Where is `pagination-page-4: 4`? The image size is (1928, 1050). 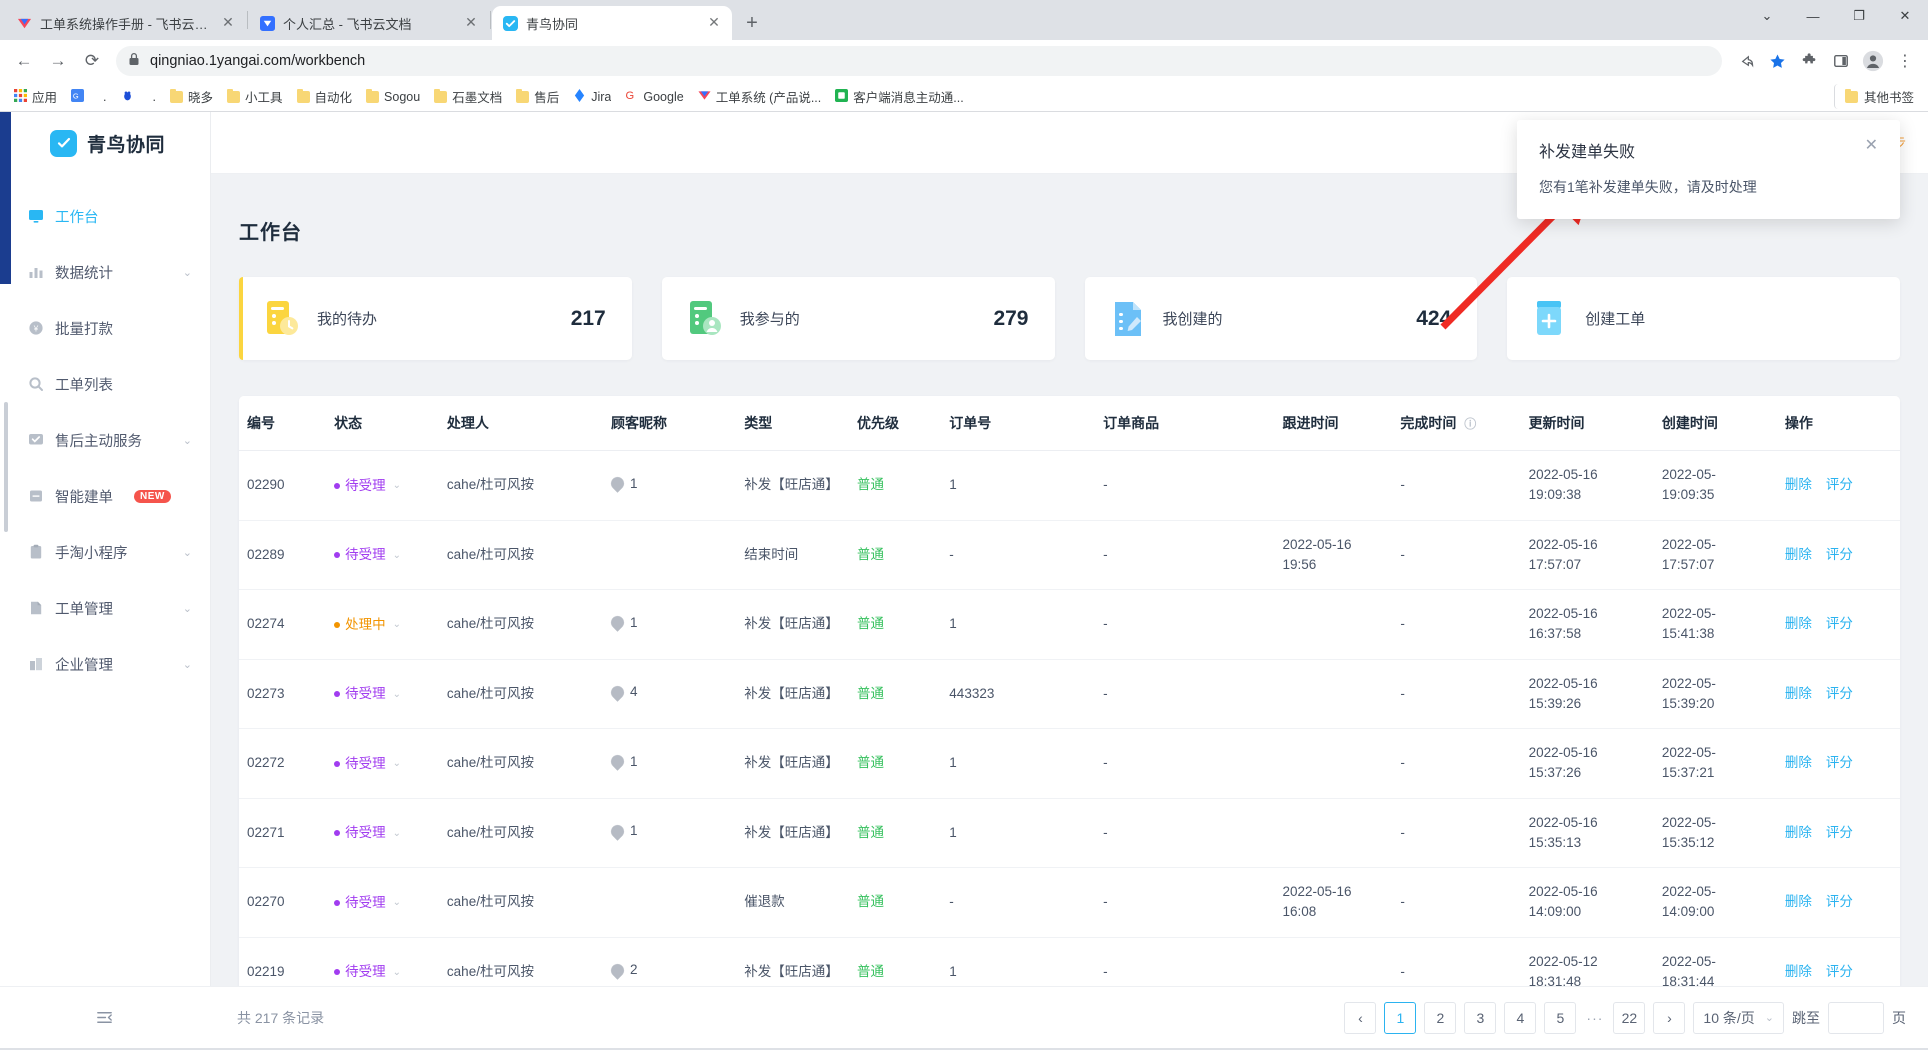
pagination-page-4: 4 is located at coordinates (1520, 1017).